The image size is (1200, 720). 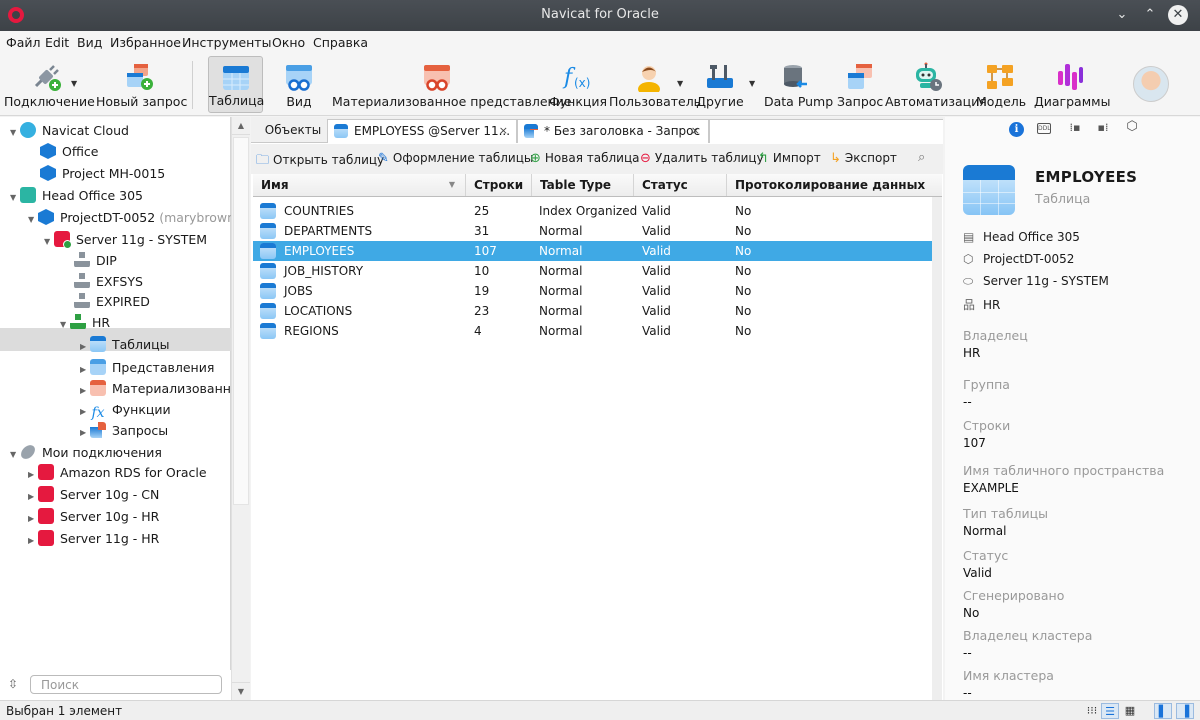 I want to click on tree-item-server-10g-hr: ▶ Server 10g - HR, so click(x=93, y=516).